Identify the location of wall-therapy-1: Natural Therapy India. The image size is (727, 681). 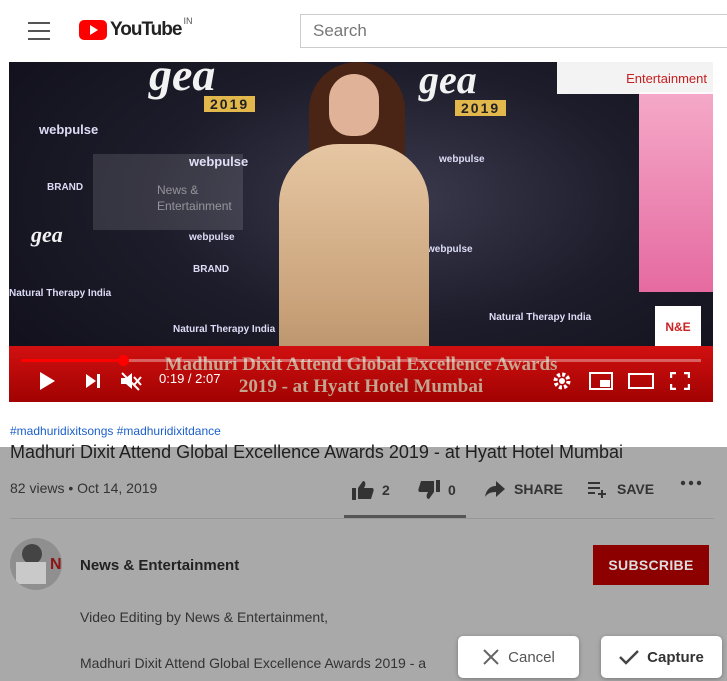
(60, 293).